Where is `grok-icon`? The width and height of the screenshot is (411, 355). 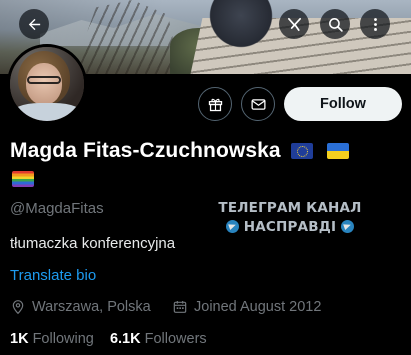
grok-icon is located at coordinates (294, 24).